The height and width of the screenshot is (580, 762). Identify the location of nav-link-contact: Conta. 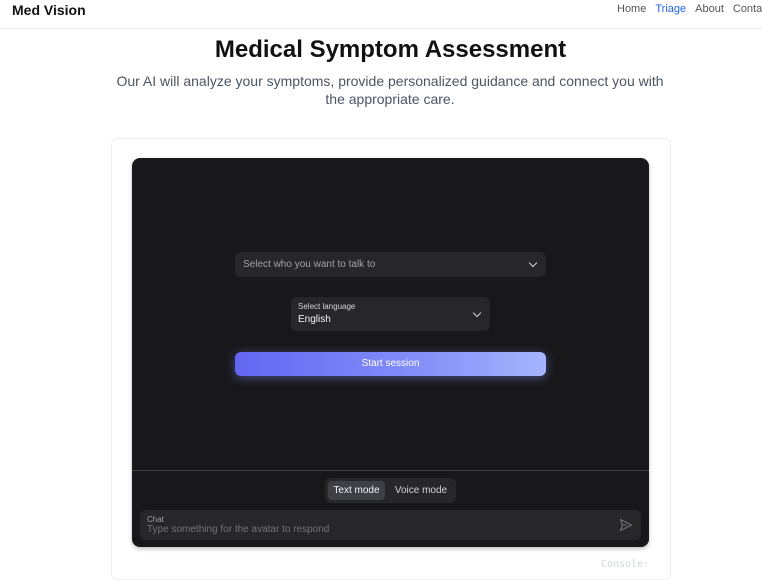
(747, 9).